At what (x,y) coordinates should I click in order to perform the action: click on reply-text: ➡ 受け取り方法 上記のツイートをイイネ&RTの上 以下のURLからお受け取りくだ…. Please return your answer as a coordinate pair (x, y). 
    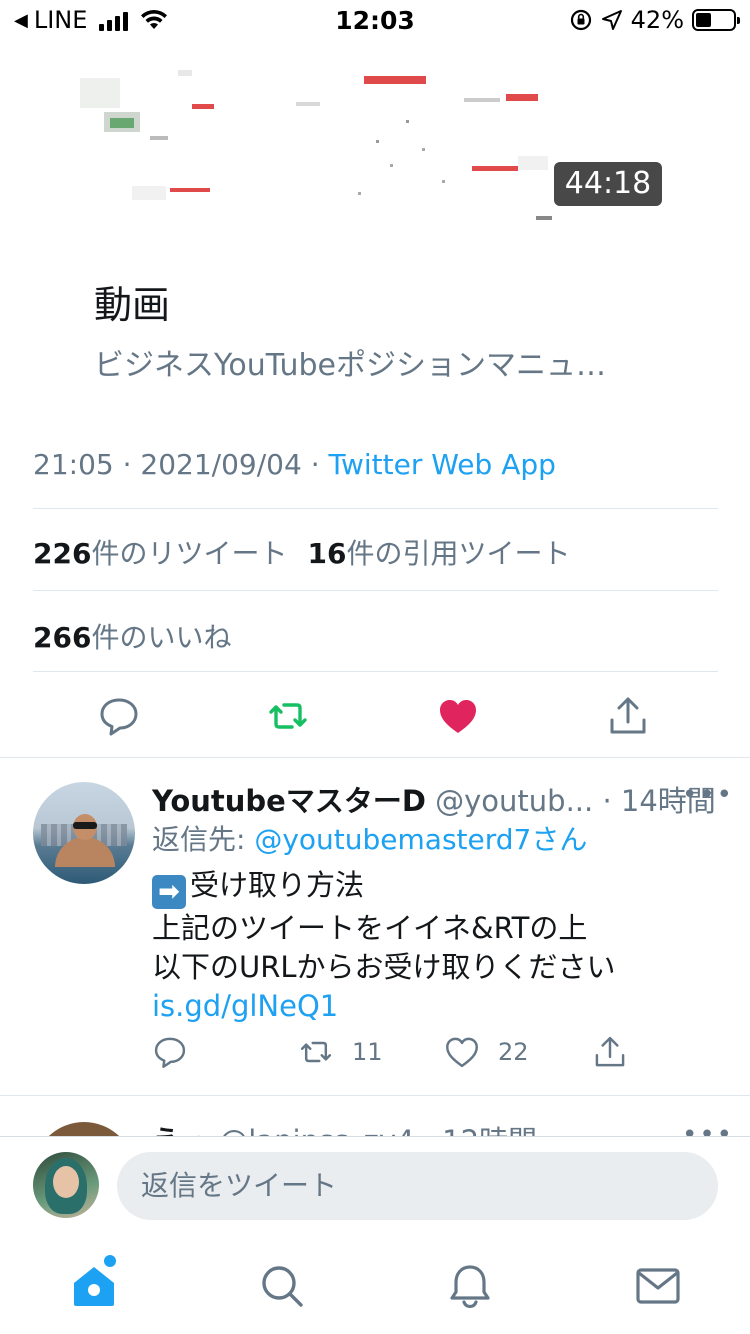
    Looking at the image, I should click on (384, 946).